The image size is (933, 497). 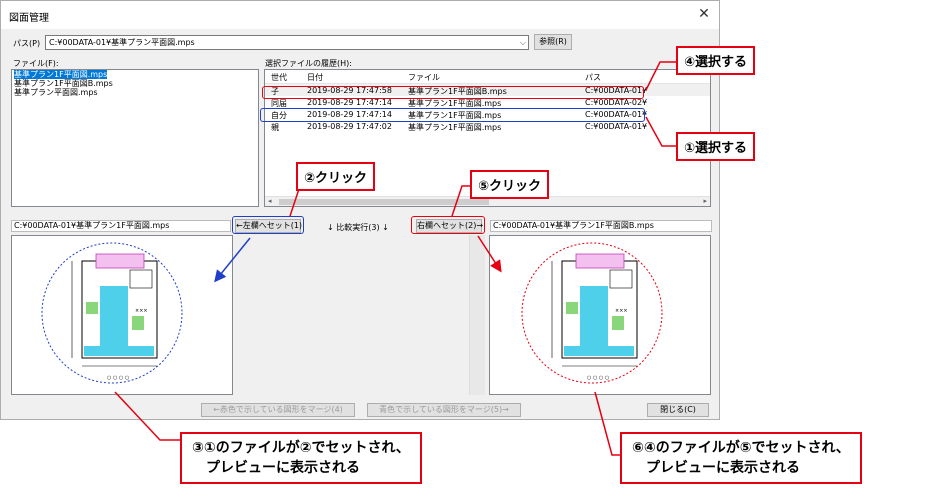 I want to click on callout-step3-line1: ③①のファイルが②でセットされ、, so click(x=301, y=448).